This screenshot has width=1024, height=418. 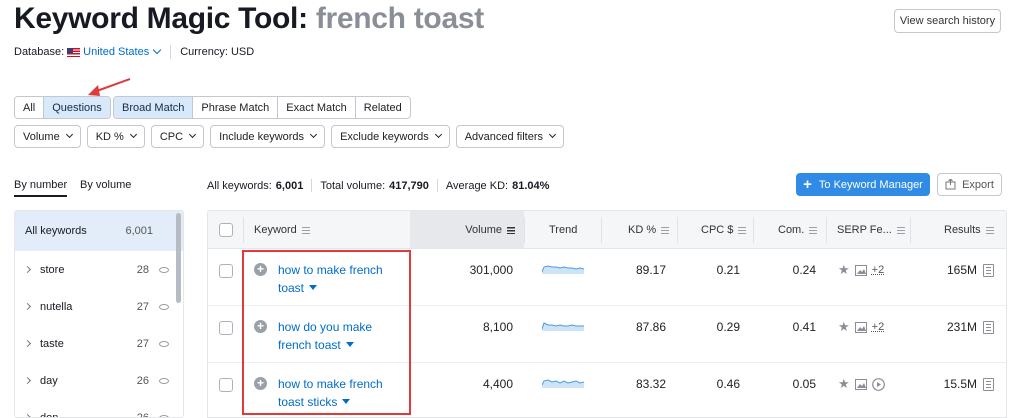 What do you see at coordinates (105, 185) in the screenshot?
I see `sort-by-volume-tab: By volume` at bounding box center [105, 185].